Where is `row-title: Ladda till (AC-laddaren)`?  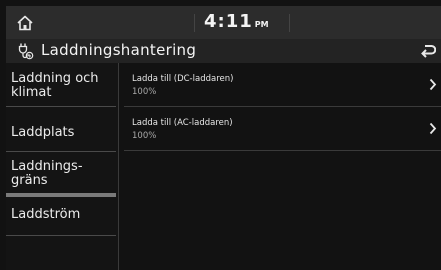 row-title: Ladda till (AC-laddaren) is located at coordinates (182, 123).